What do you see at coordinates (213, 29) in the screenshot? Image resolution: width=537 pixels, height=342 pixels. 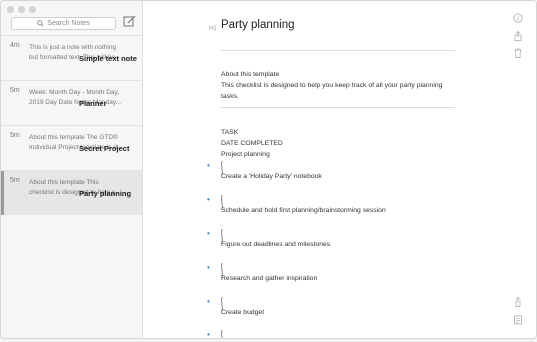 I see `heading-level-tag: H1` at bounding box center [213, 29].